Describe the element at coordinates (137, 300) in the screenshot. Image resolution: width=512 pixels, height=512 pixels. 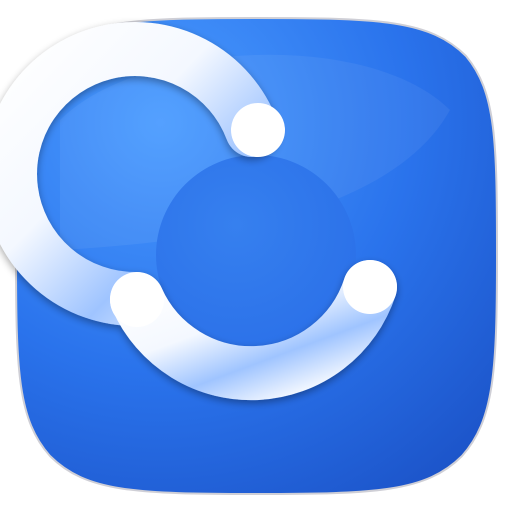
I see `ring-cap-left` at that location.